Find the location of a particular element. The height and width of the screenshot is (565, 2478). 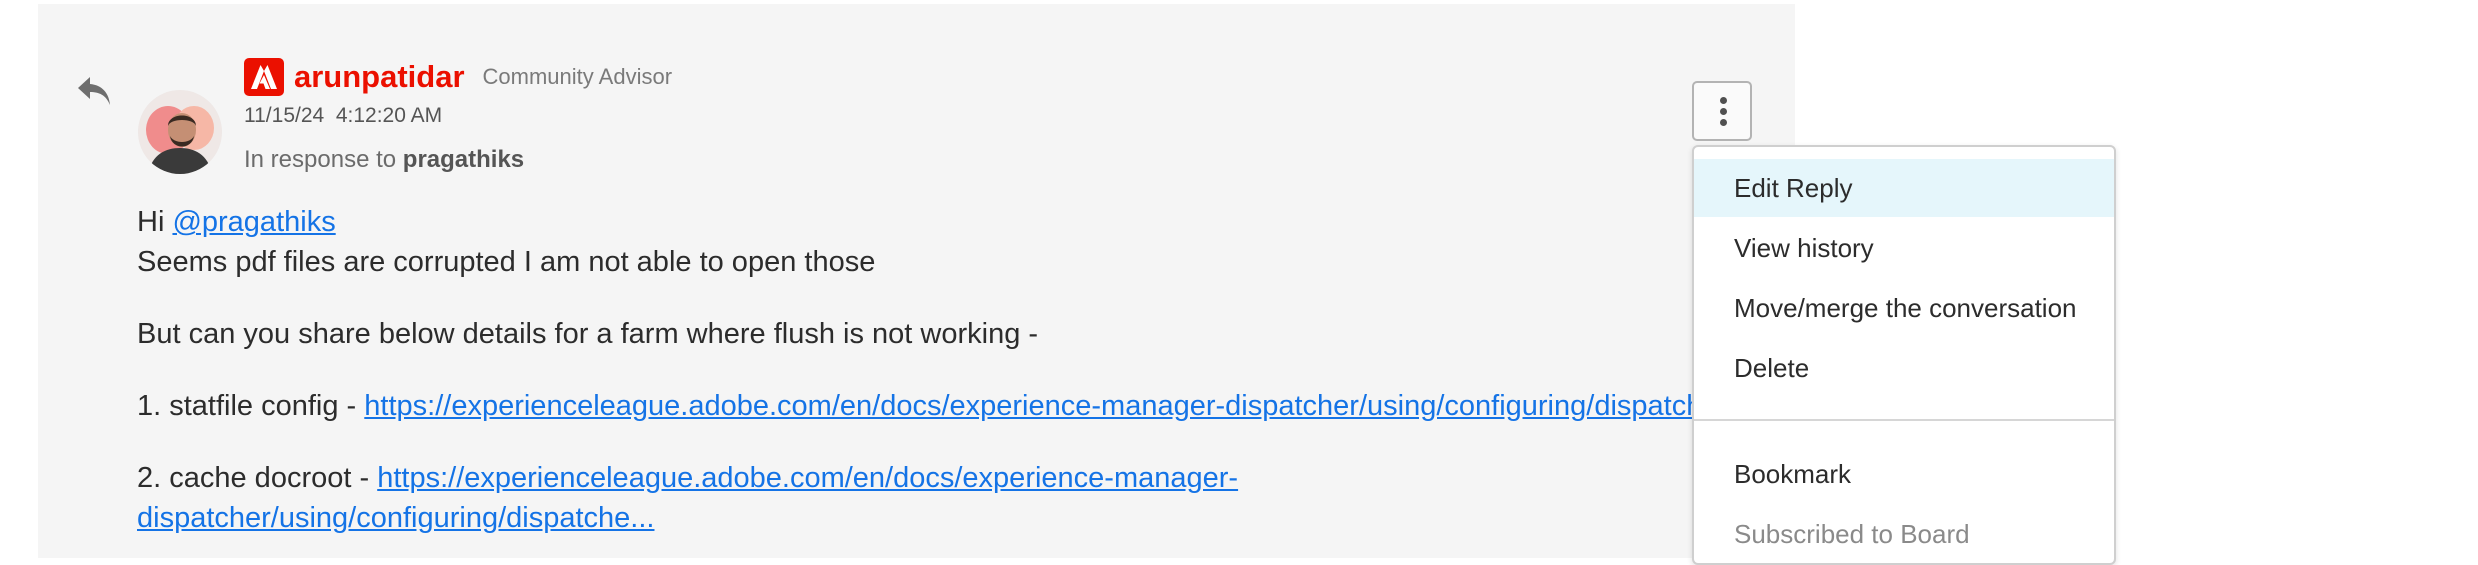

reply-arrow-icon is located at coordinates (94, 91).